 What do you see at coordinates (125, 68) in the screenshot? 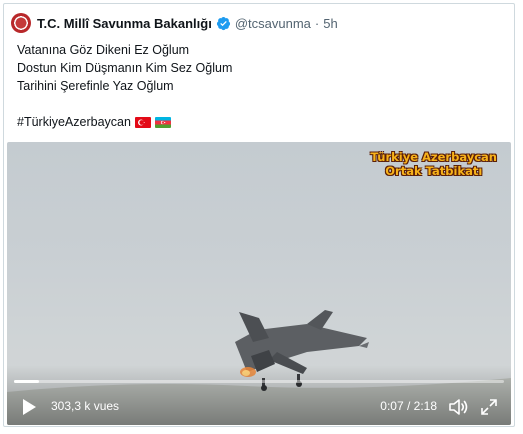
I see `tweet-line-2: Dostun Kim Düşmanın Kim Sez Oğlum` at bounding box center [125, 68].